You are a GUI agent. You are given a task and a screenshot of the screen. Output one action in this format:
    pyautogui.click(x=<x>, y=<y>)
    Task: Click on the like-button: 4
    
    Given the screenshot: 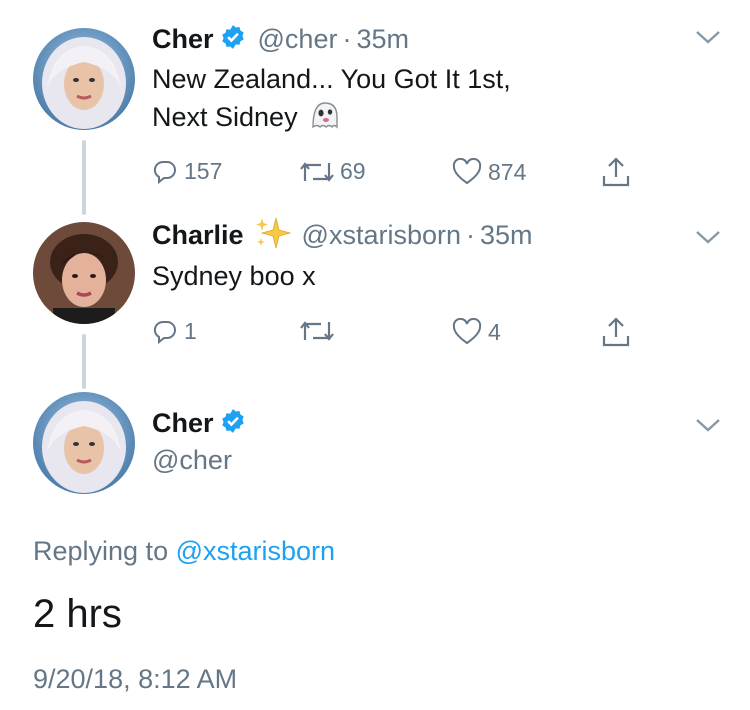 What is the action you would take?
    pyautogui.click(x=476, y=332)
    